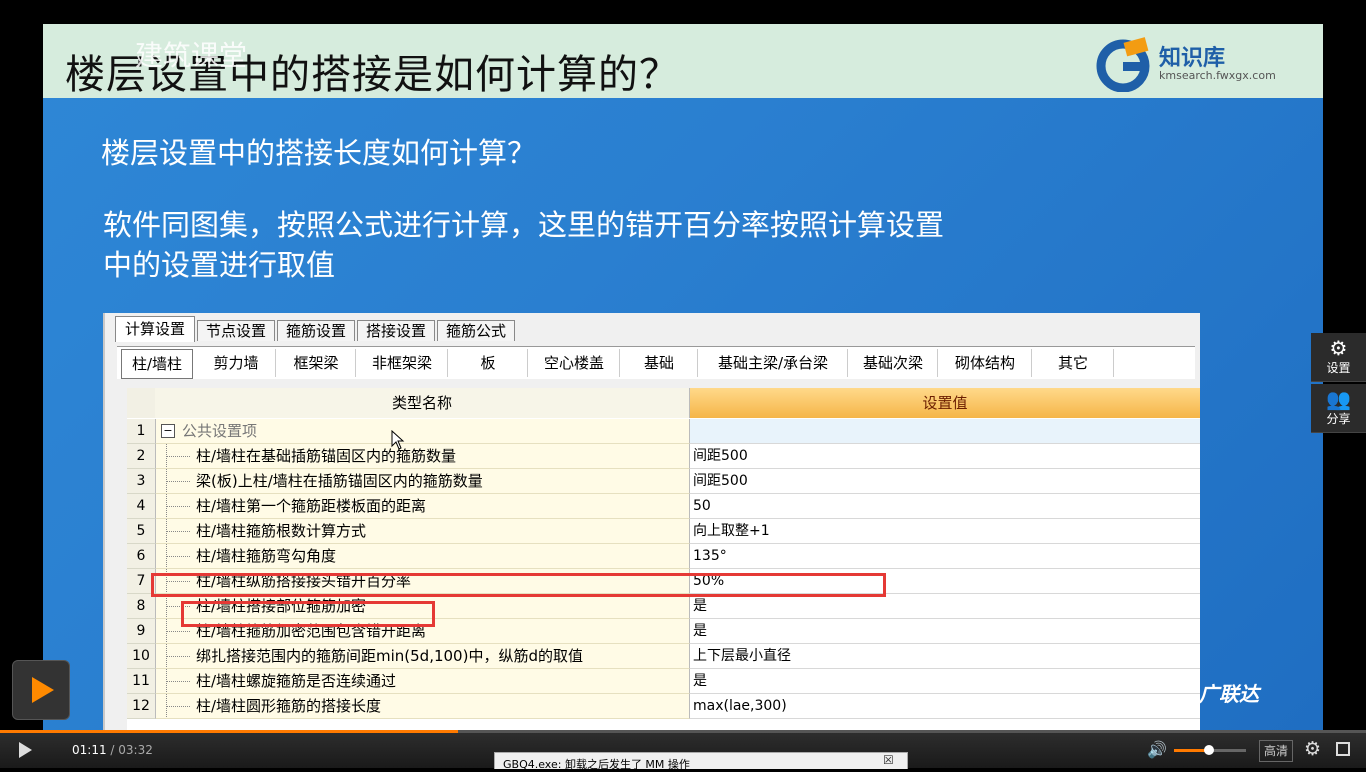 The width and height of the screenshot is (1366, 772). I want to click on tab-stirrup-formula: 箍筋公式, so click(476, 330).